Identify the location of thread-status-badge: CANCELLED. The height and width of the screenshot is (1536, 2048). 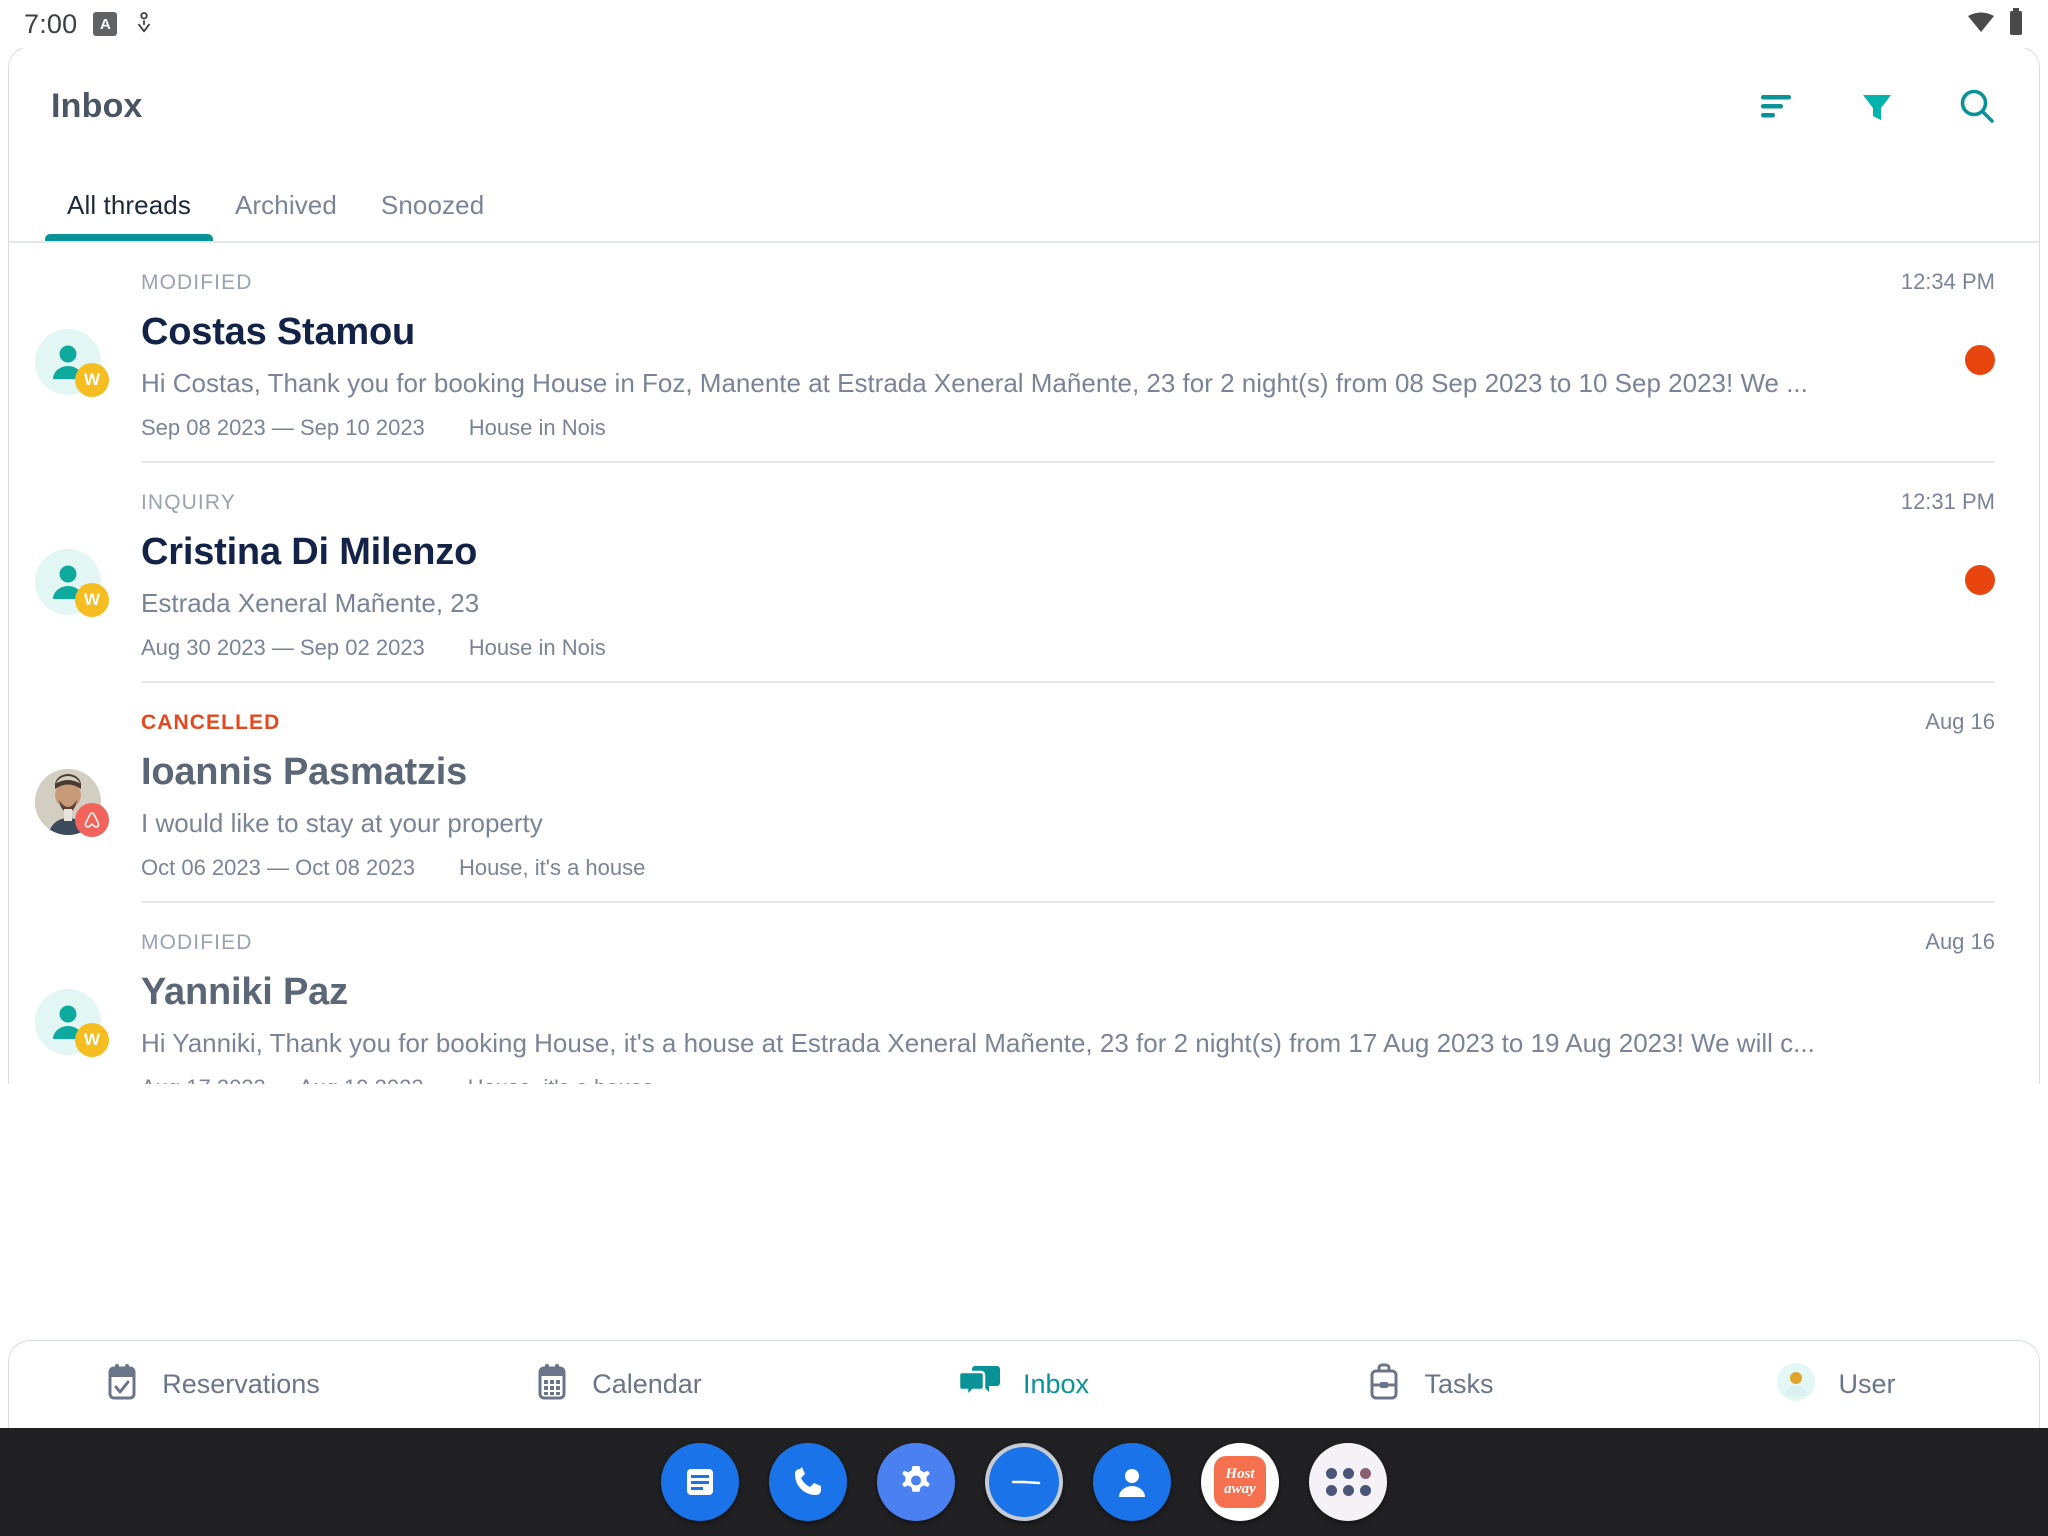
(211, 722).